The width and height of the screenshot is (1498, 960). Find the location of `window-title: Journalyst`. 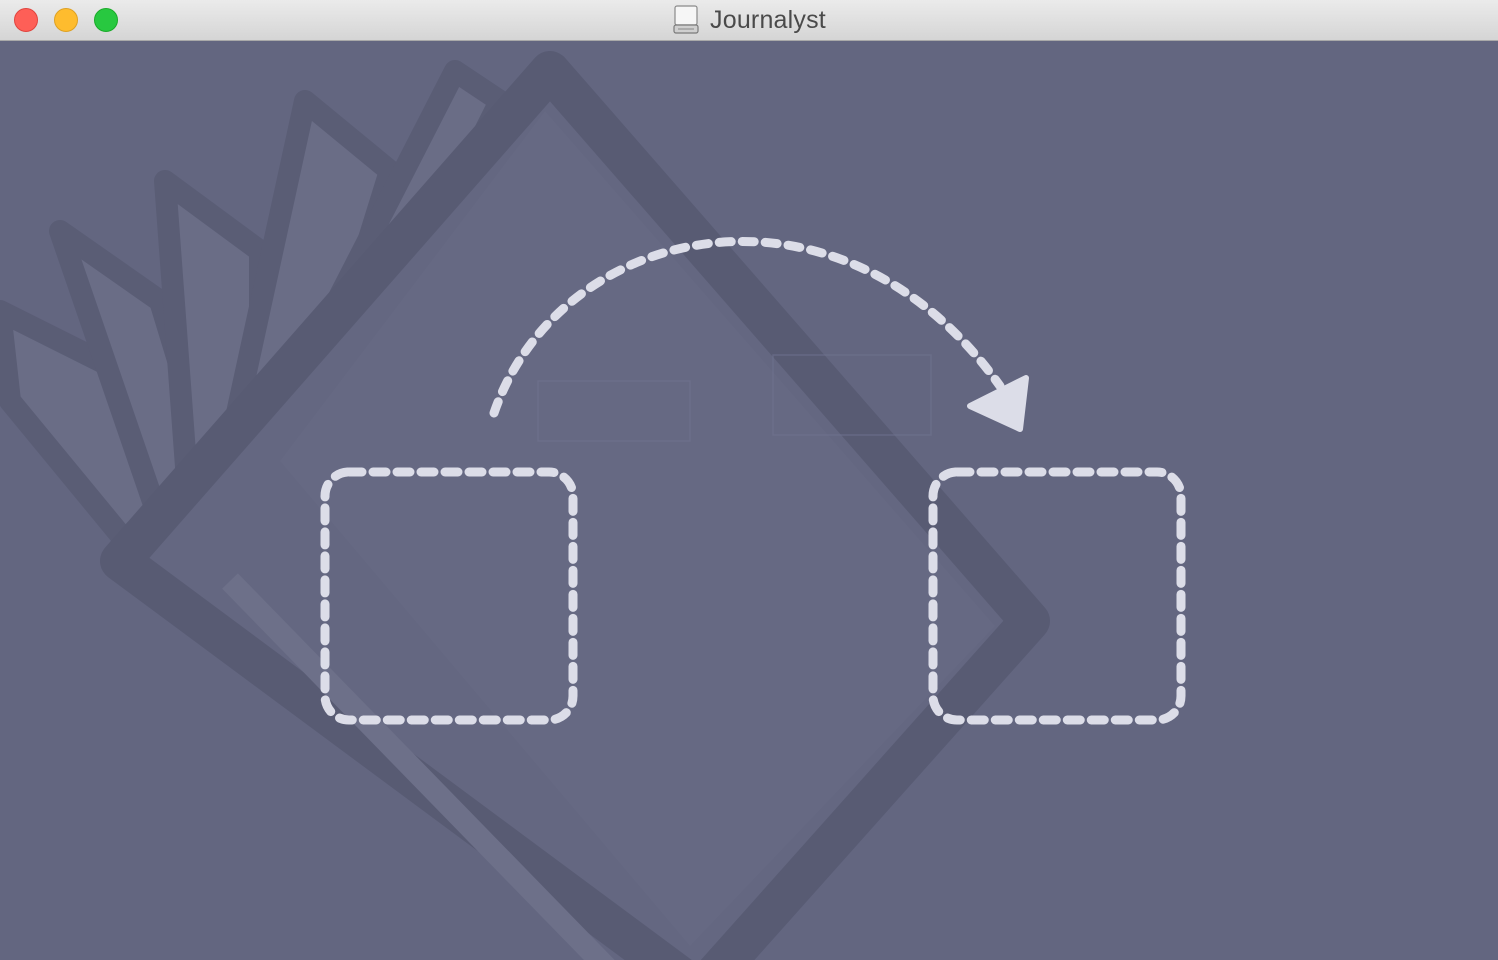

window-title: Journalyst is located at coordinates (768, 19).